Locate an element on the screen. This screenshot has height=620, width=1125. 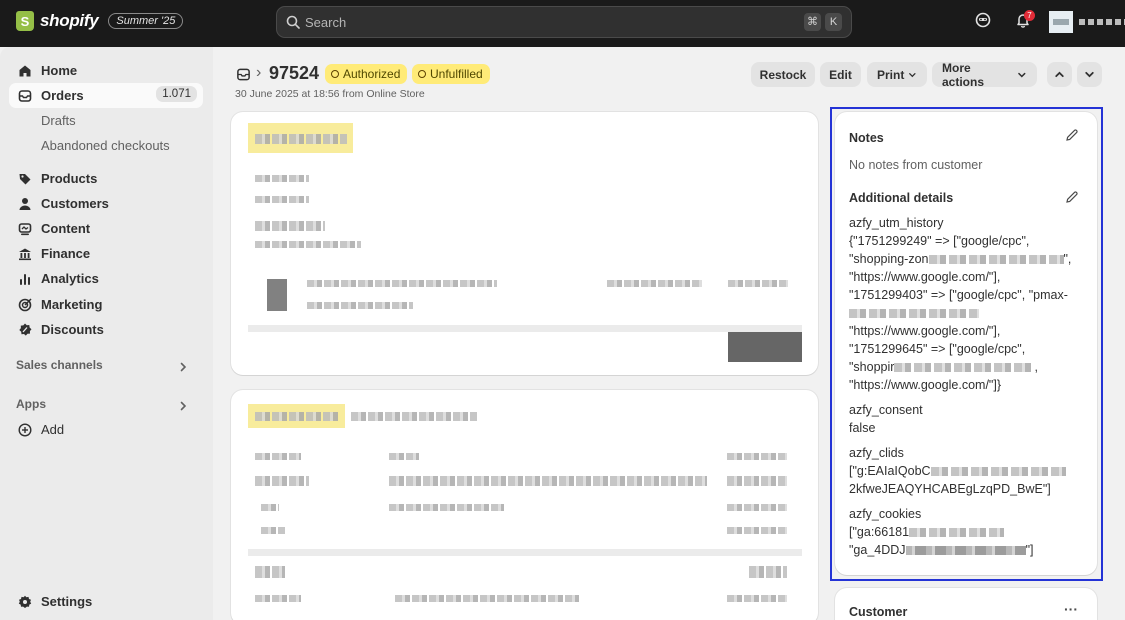
search-placeholder: Search is located at coordinates (326, 22).